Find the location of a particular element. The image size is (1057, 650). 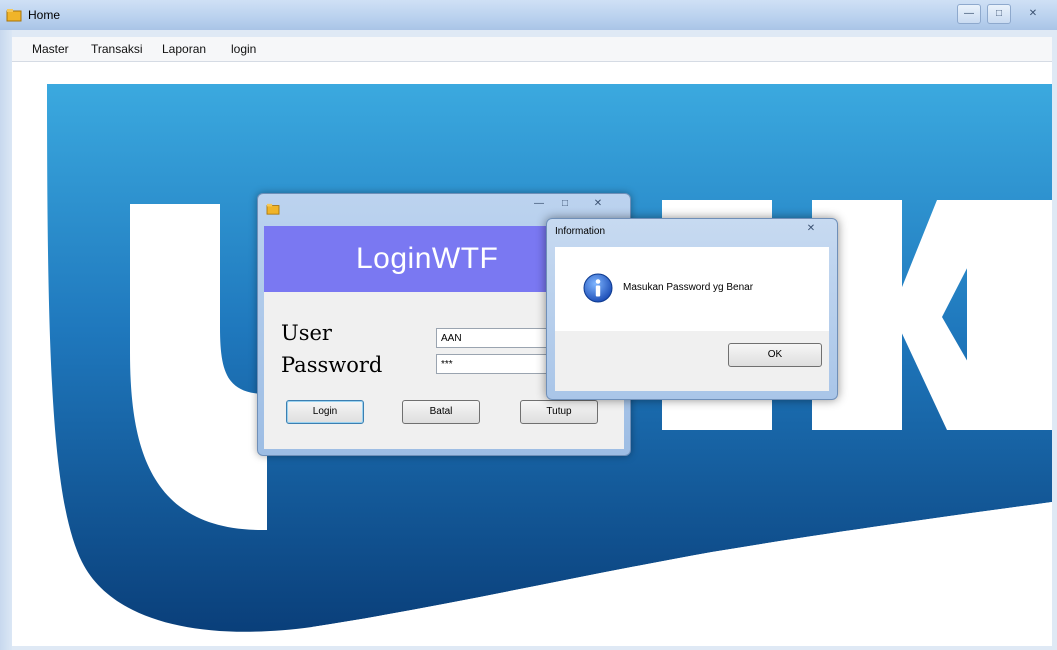

dialog-body: Masukan Password yg Benar OK is located at coordinates (692, 319).